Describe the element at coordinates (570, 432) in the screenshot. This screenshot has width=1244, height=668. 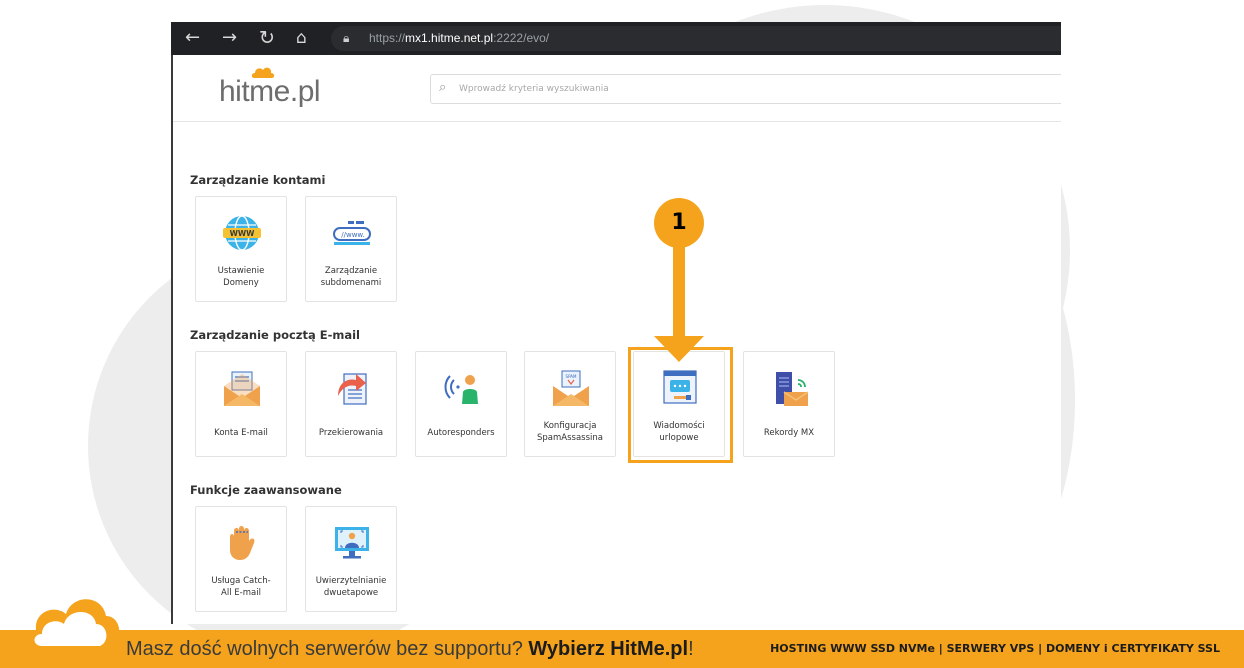
I see `tile-label: Konfiguracja SpamAssassina` at that location.